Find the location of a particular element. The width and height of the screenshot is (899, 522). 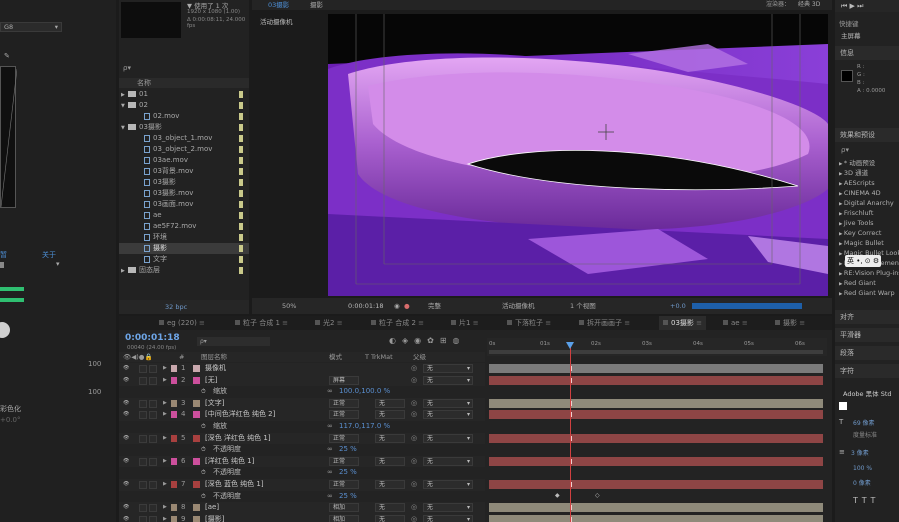

effect-category: ▶ * 动画预设 is located at coordinates (857, 163).